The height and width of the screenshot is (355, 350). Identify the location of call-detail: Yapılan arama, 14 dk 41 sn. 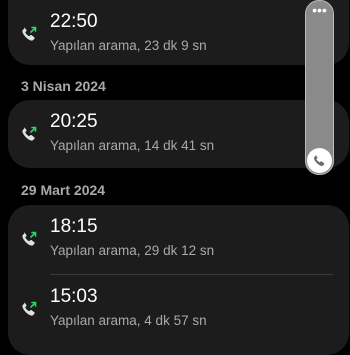
(132, 145).